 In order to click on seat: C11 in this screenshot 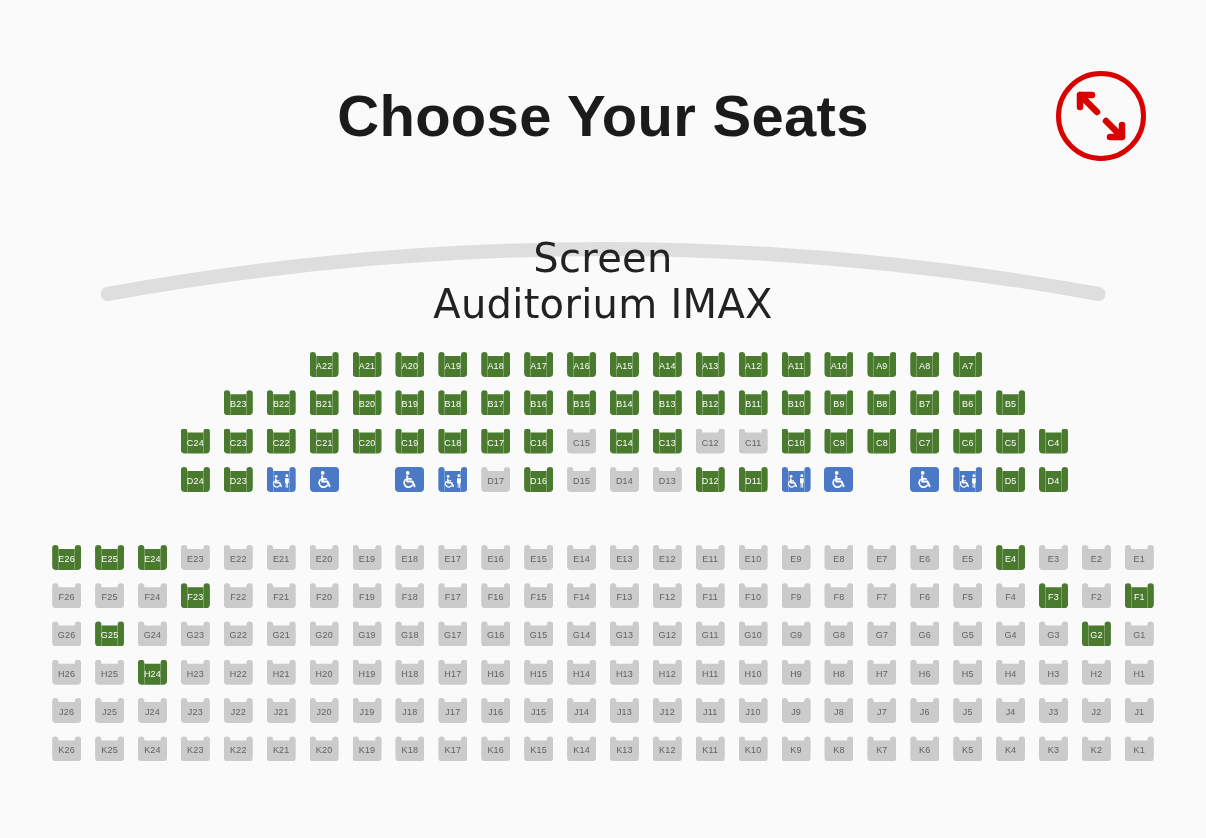, I will do `click(753, 441)`.